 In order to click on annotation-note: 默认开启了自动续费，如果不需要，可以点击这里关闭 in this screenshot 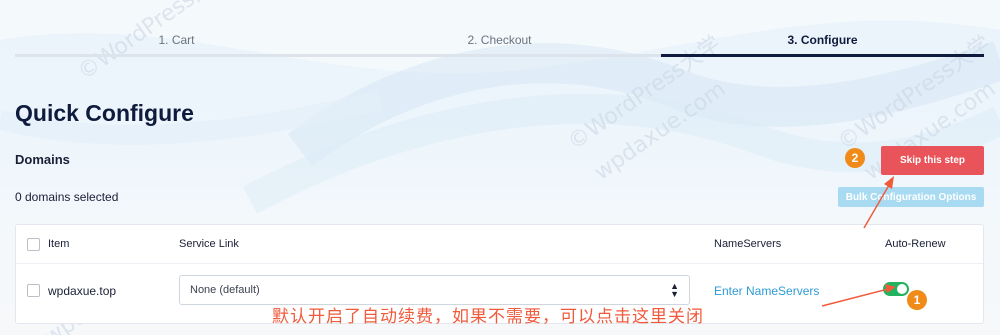, I will do `click(488, 317)`.